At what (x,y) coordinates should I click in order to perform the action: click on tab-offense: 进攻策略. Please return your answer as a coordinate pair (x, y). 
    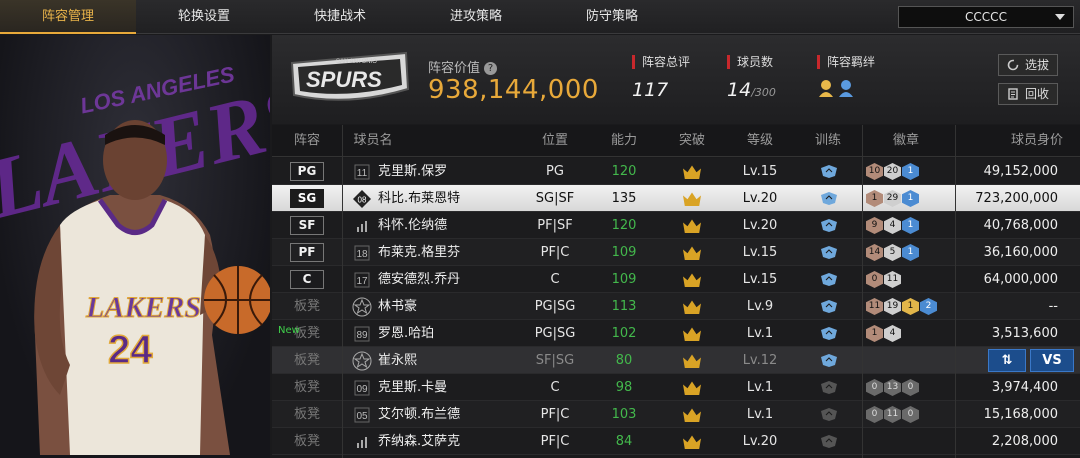
    Looking at the image, I should click on (476, 17).